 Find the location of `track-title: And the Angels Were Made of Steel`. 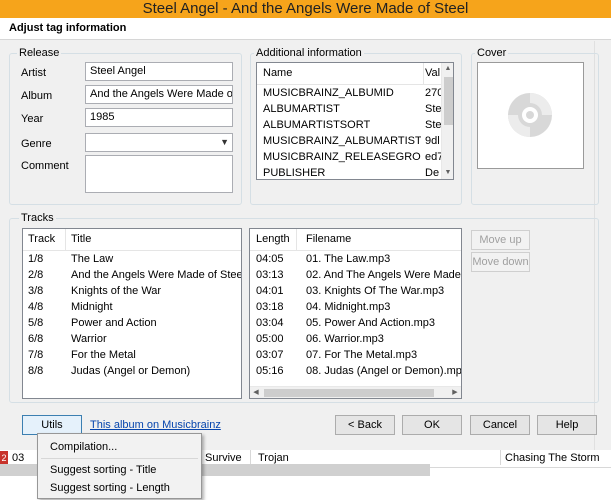

track-title: And the Angels Were Made of Steel is located at coordinates (156, 275).